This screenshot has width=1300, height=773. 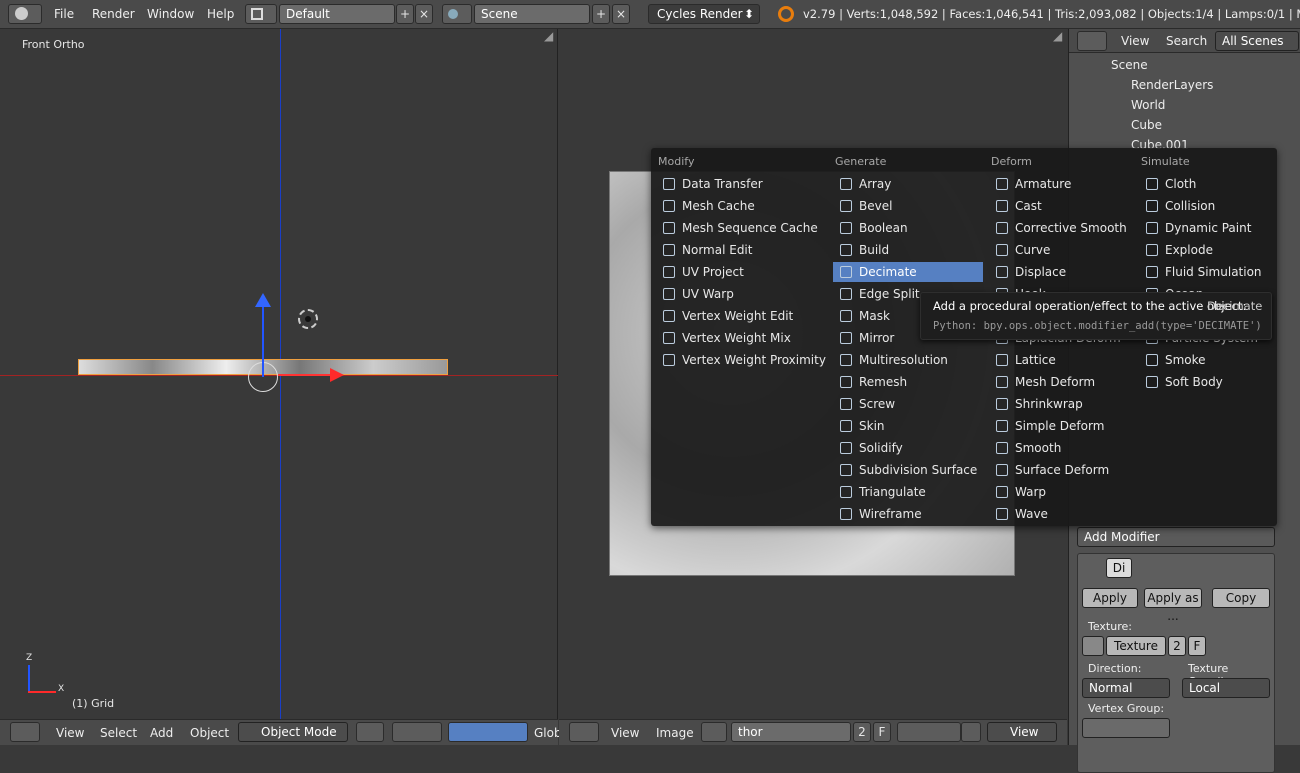 What do you see at coordinates (908, 514) in the screenshot?
I see `menu-item-wireframe: Wireframe` at bounding box center [908, 514].